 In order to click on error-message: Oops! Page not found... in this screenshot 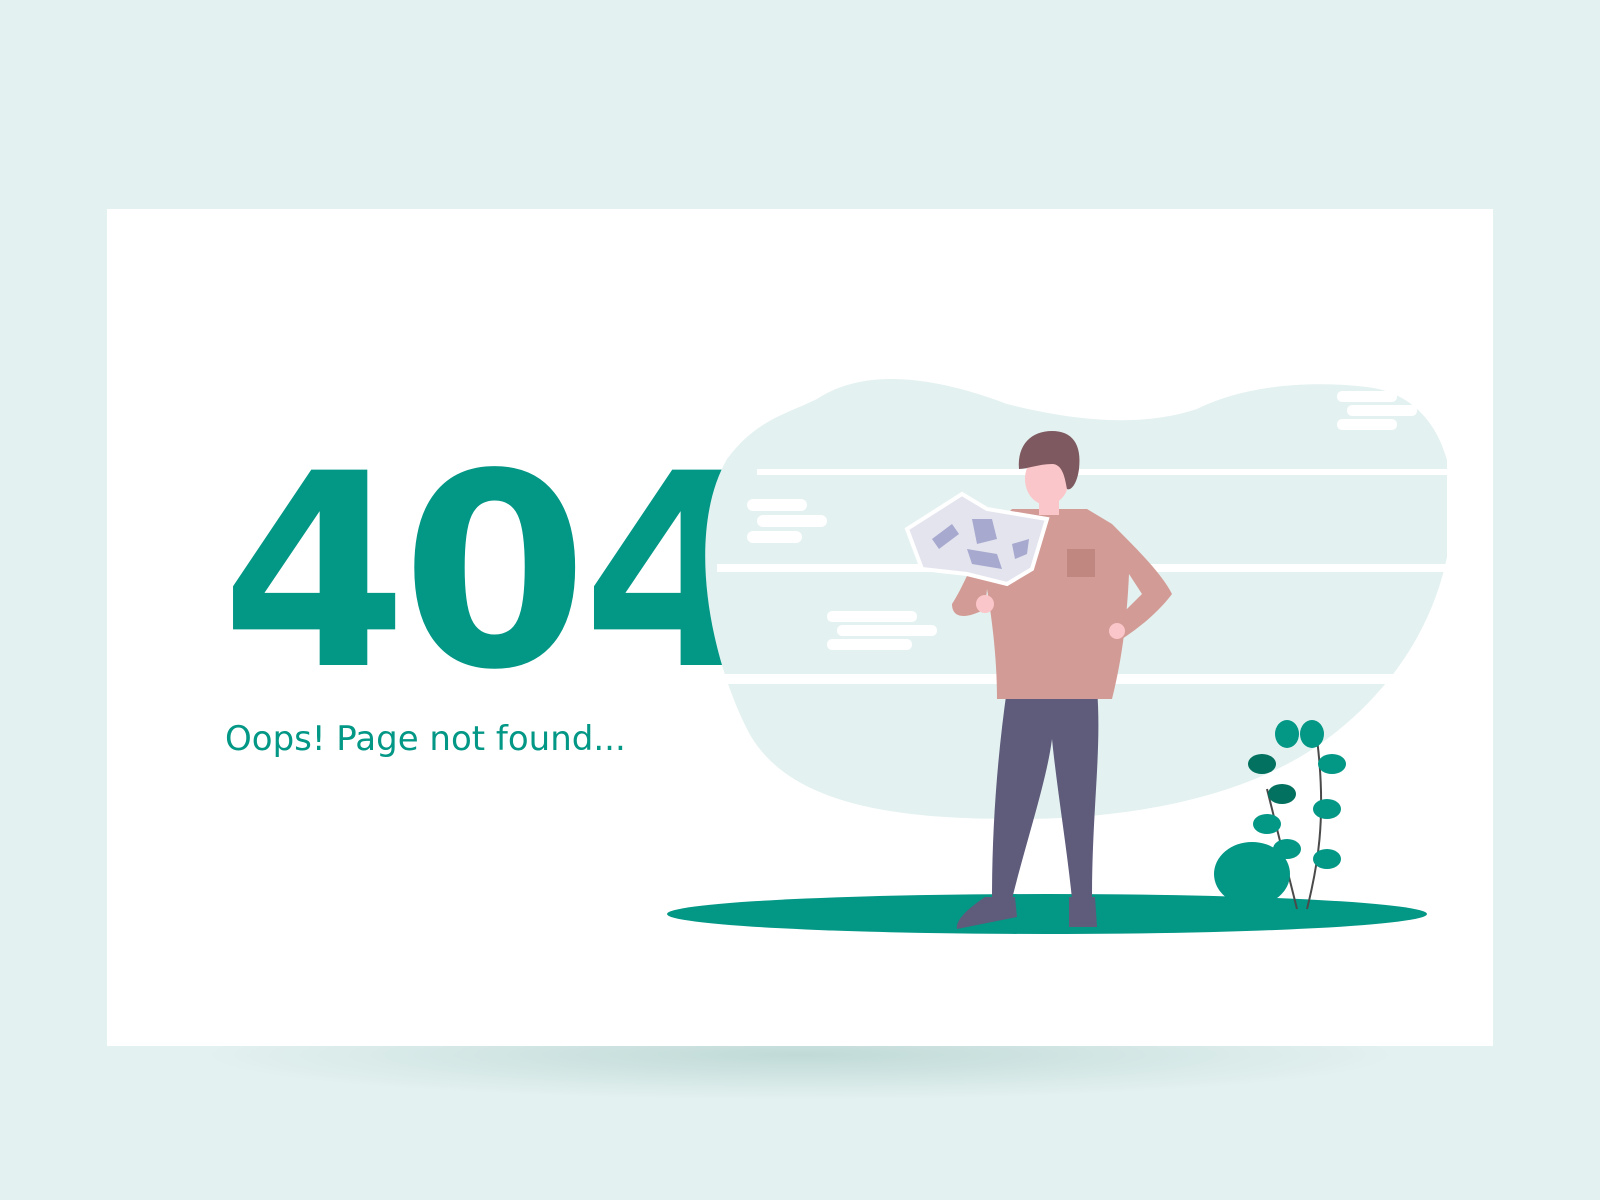, I will do `click(425, 739)`.